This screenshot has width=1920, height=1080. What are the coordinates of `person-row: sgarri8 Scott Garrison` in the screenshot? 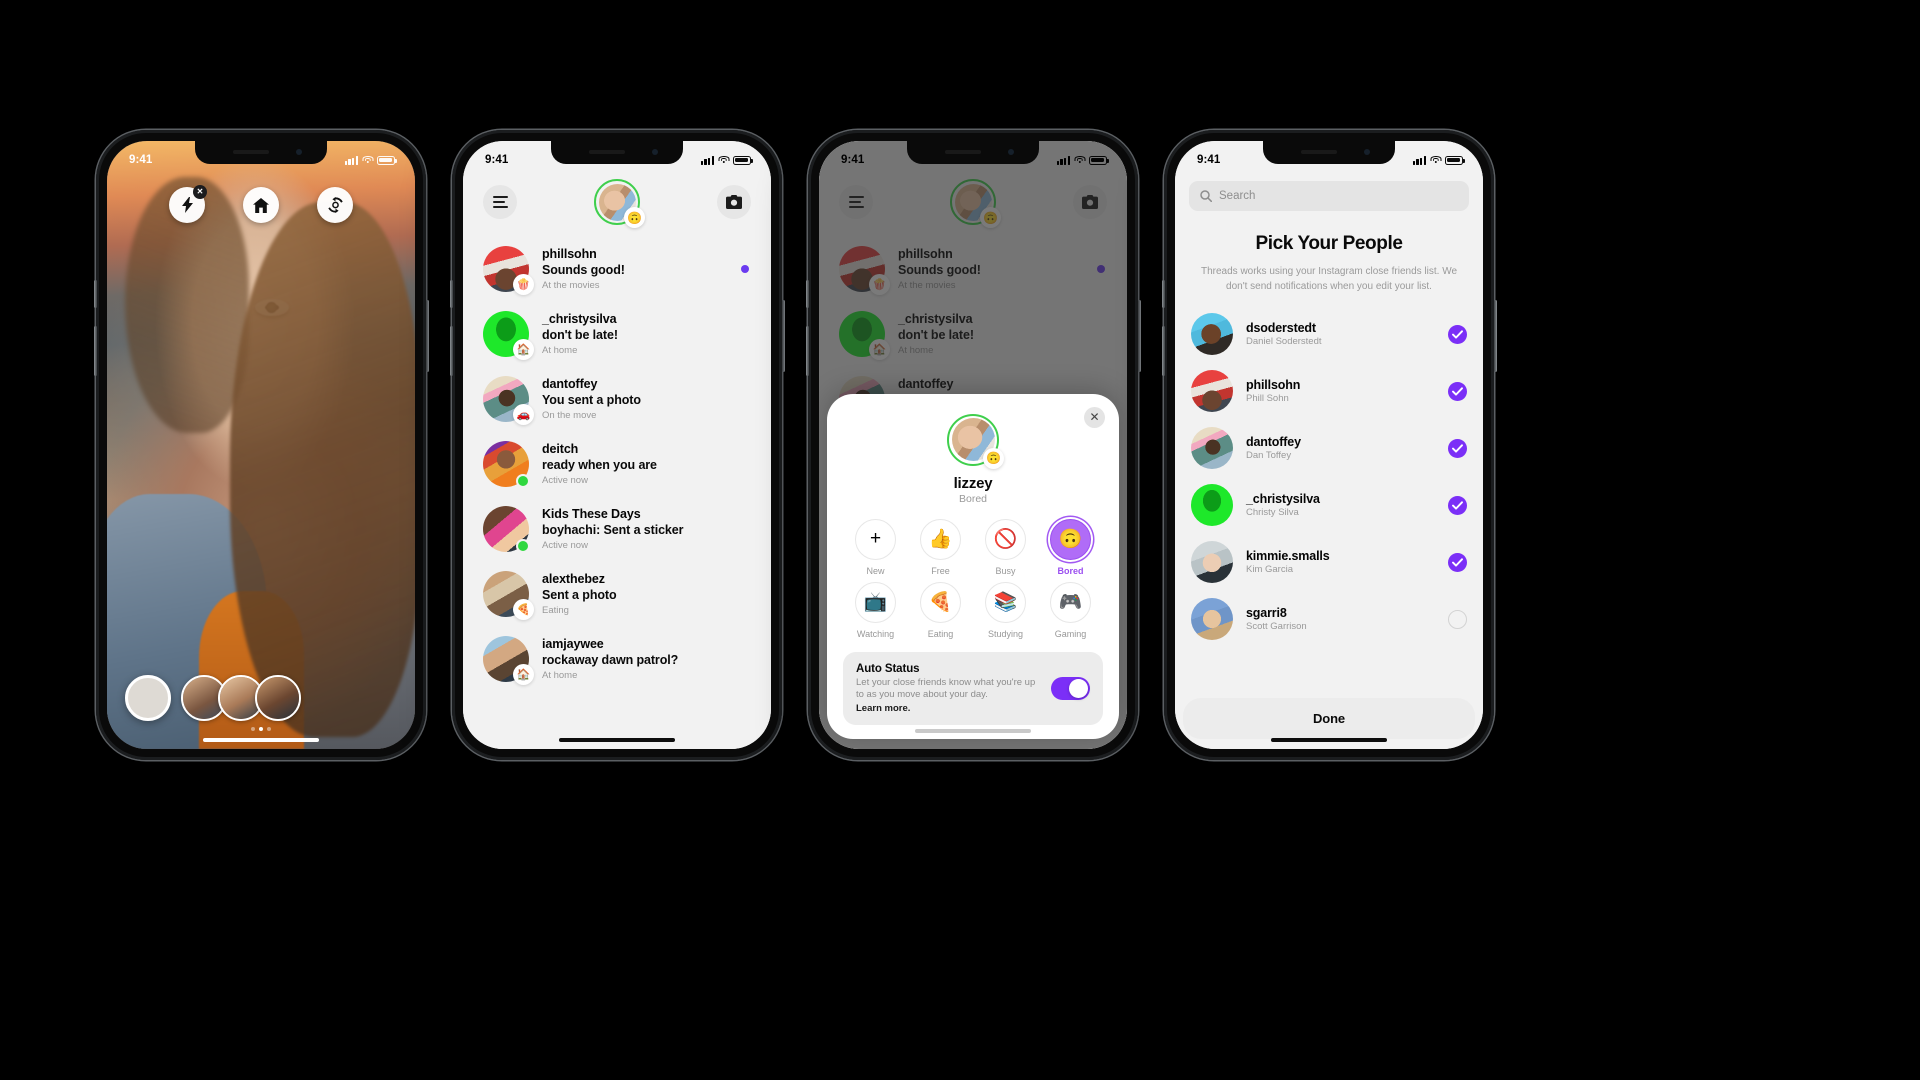 It's located at (1329, 619).